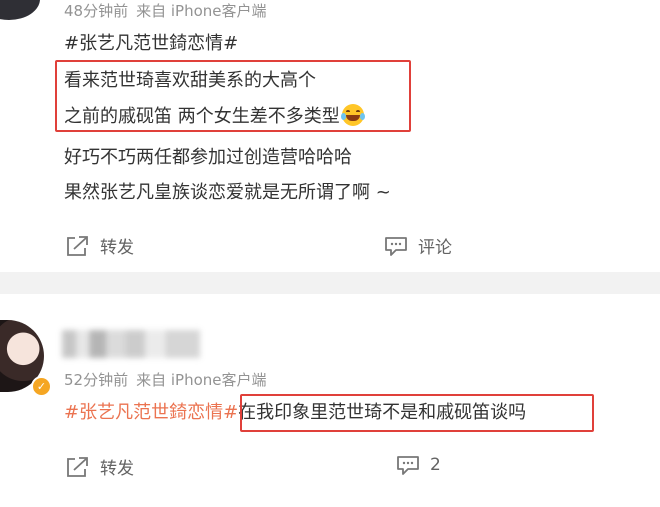  I want to click on post-text-line-4: 果然张艺凡皇族谈恋爱就是无所谓了啊 ~, so click(227, 192).